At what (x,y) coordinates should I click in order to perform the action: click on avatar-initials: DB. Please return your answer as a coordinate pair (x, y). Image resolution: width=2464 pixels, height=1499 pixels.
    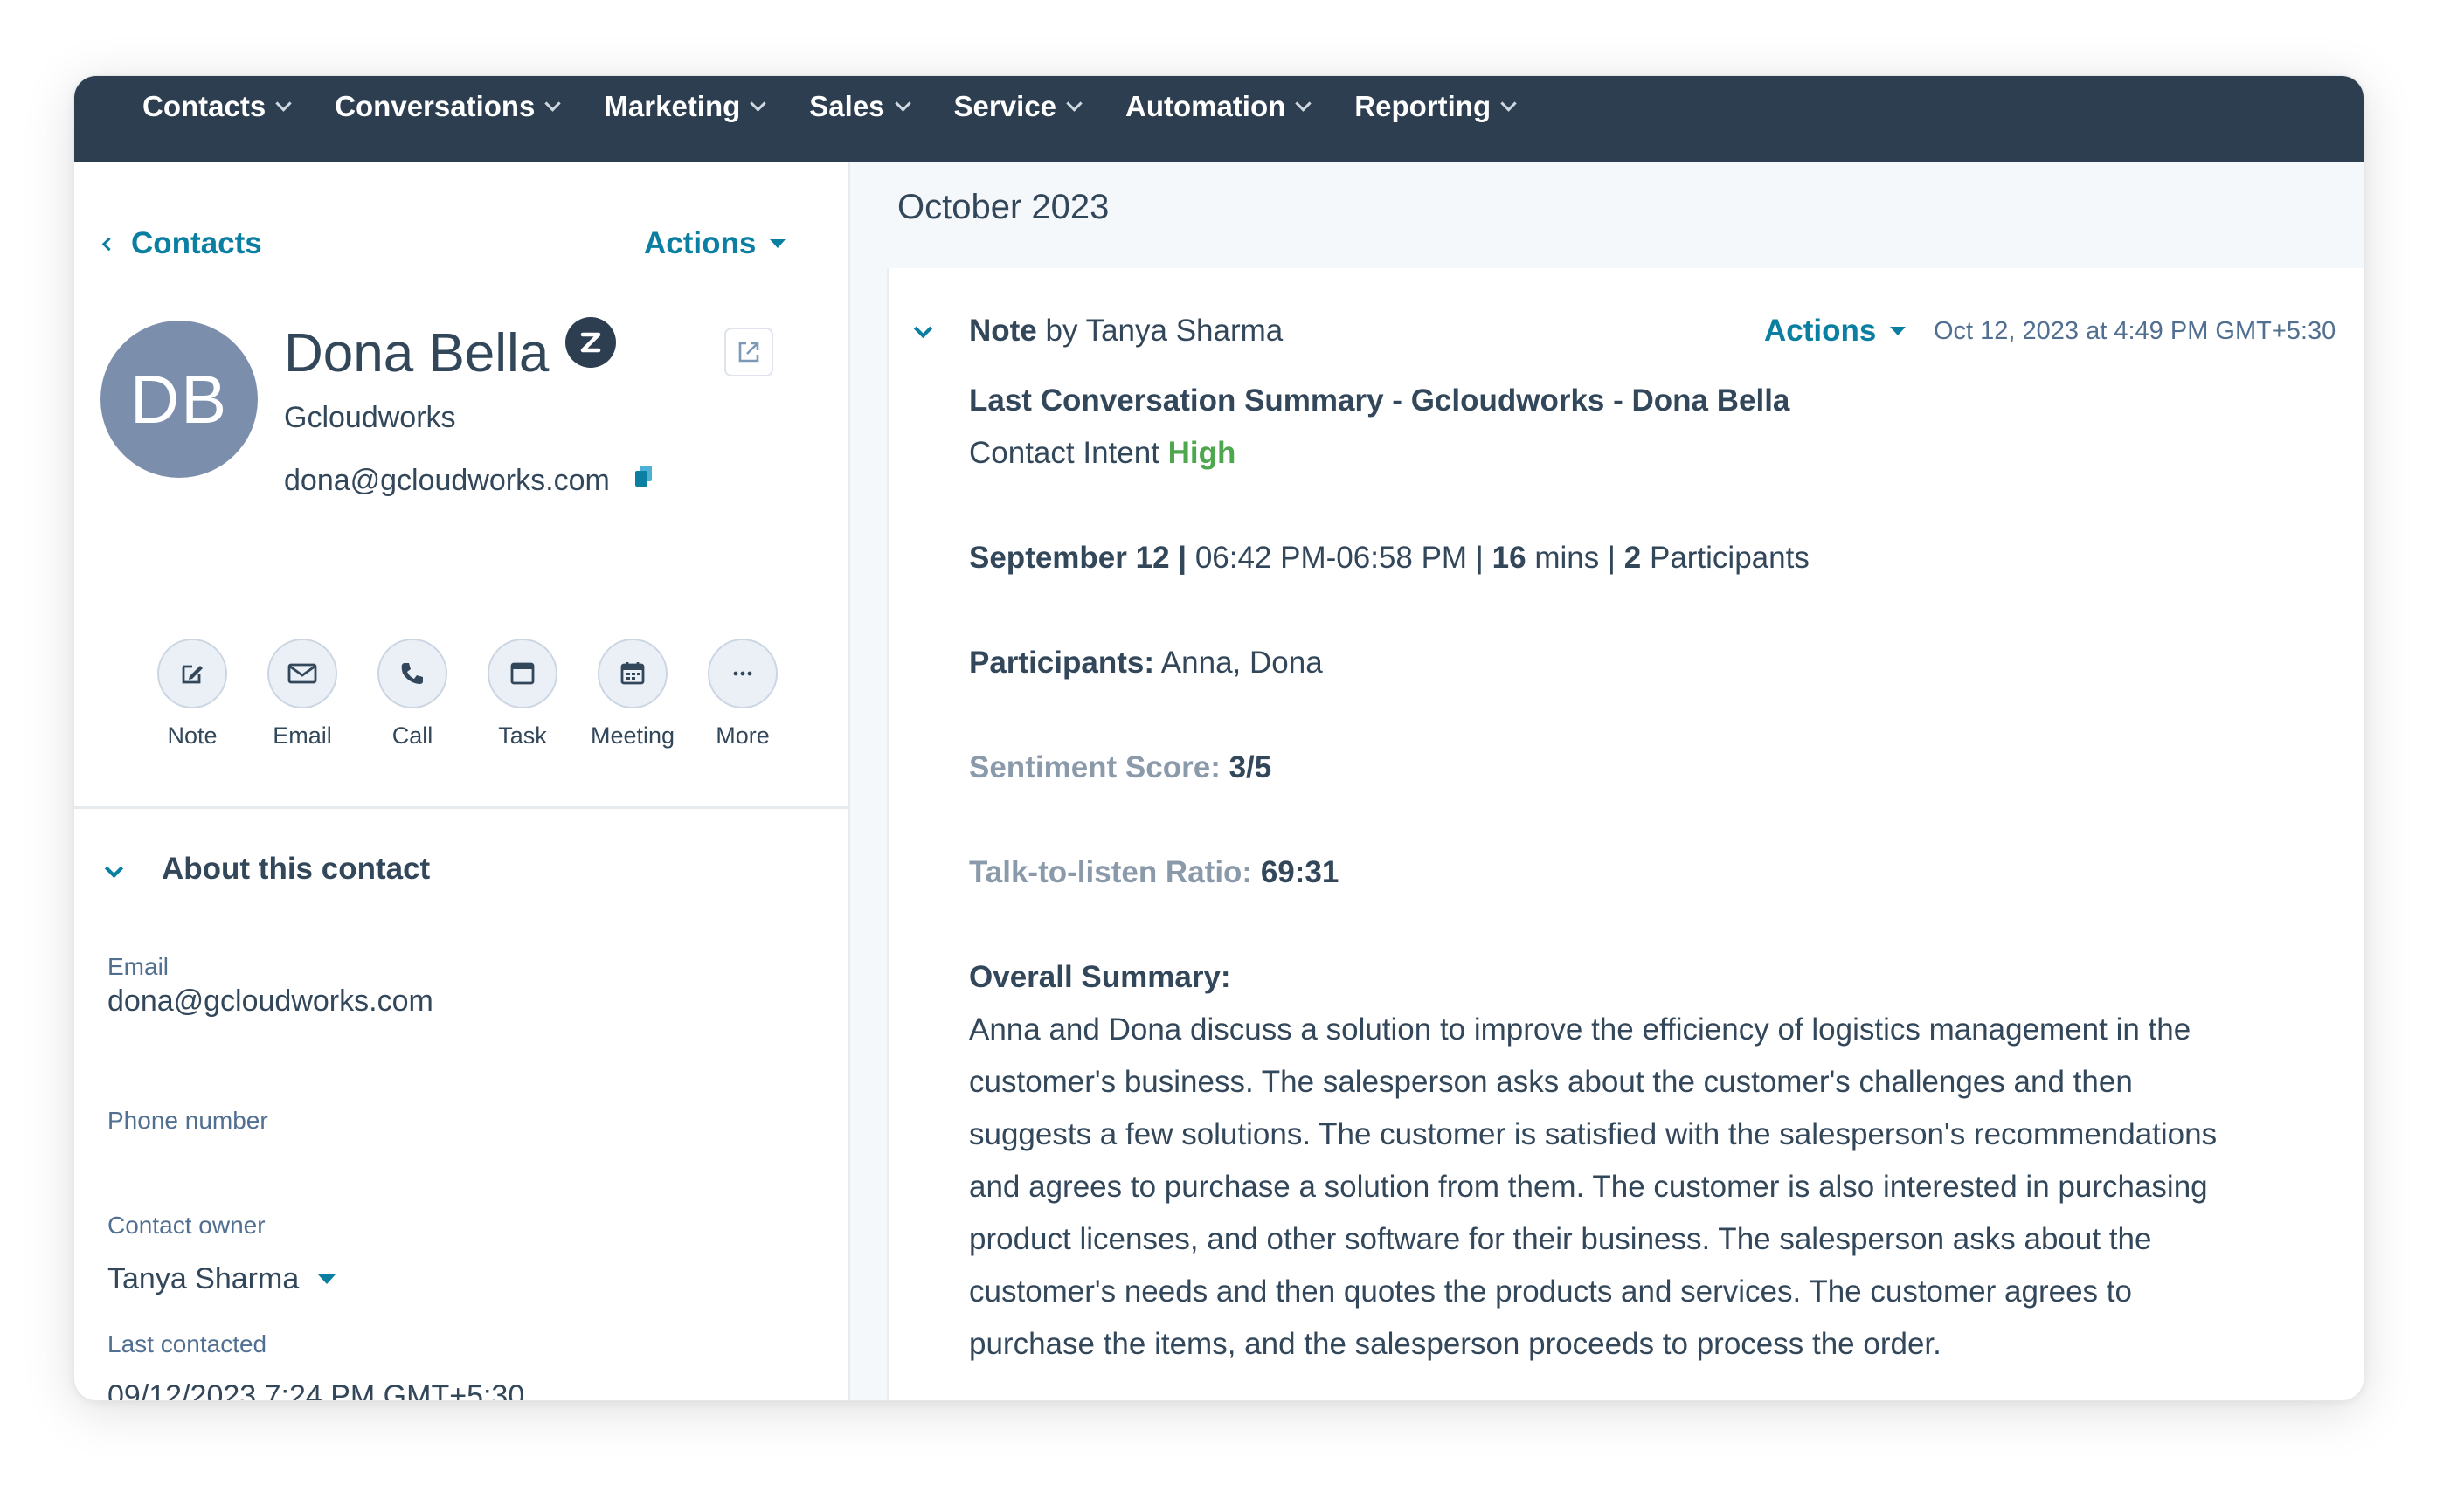
    Looking at the image, I should click on (179, 399).